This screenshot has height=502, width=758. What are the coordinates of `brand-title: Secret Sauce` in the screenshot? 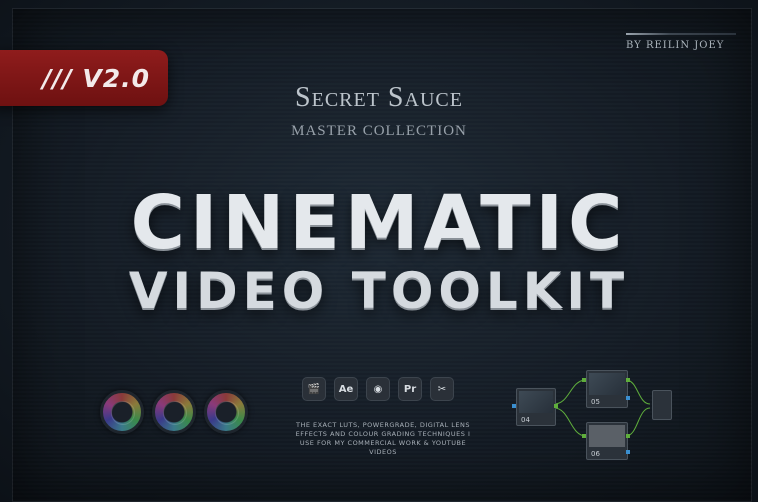 It's located at (379, 97).